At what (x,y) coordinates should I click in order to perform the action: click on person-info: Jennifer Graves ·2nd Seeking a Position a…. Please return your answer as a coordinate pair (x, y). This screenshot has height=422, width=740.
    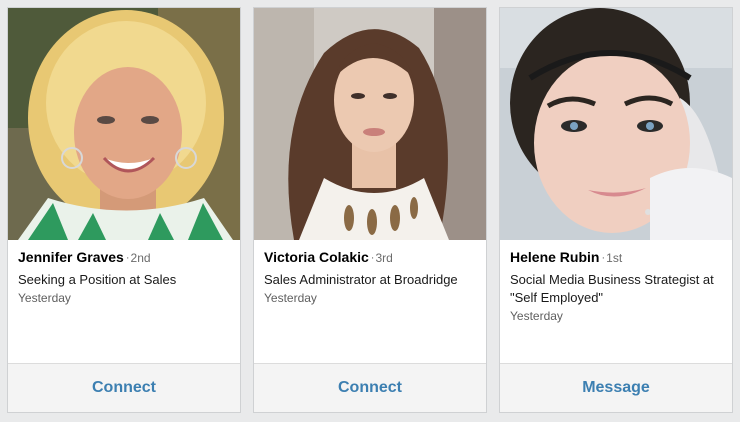
    Looking at the image, I should click on (124, 273).